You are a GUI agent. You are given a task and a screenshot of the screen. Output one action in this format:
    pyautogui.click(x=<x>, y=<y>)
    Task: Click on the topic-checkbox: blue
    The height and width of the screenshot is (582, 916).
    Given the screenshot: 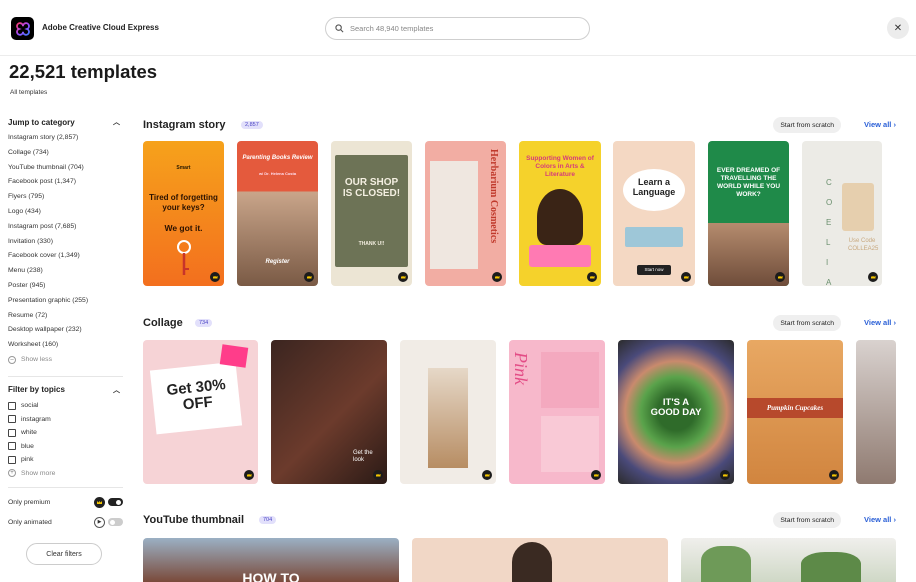 What is the action you would take?
    pyautogui.click(x=65, y=446)
    